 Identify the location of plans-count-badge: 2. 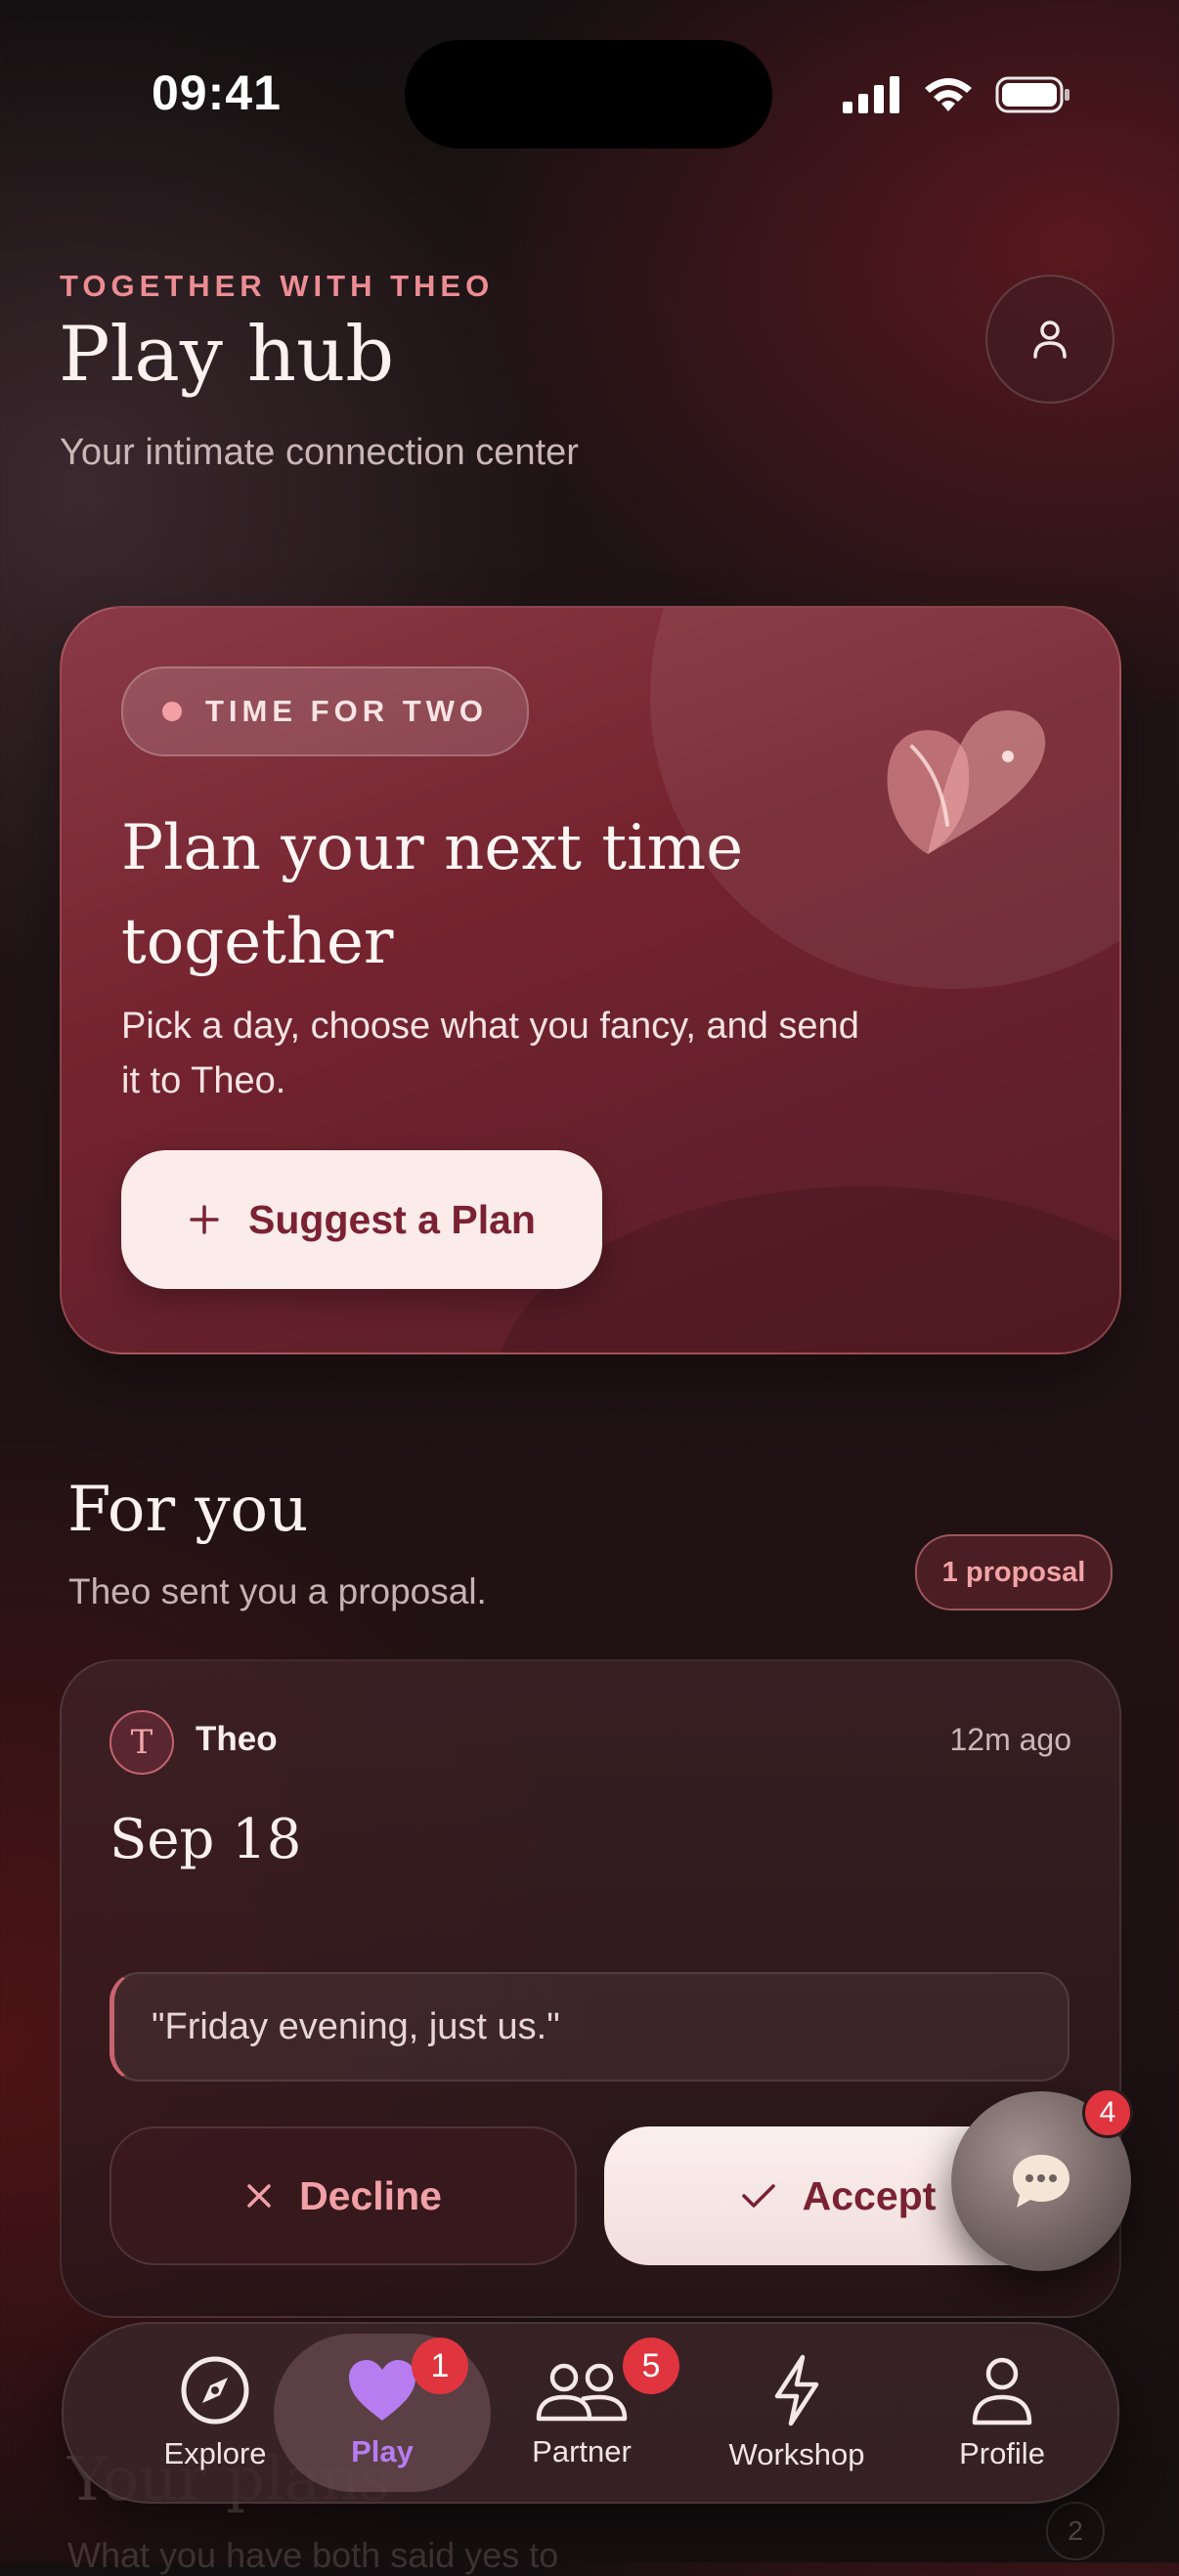
(1075, 2531).